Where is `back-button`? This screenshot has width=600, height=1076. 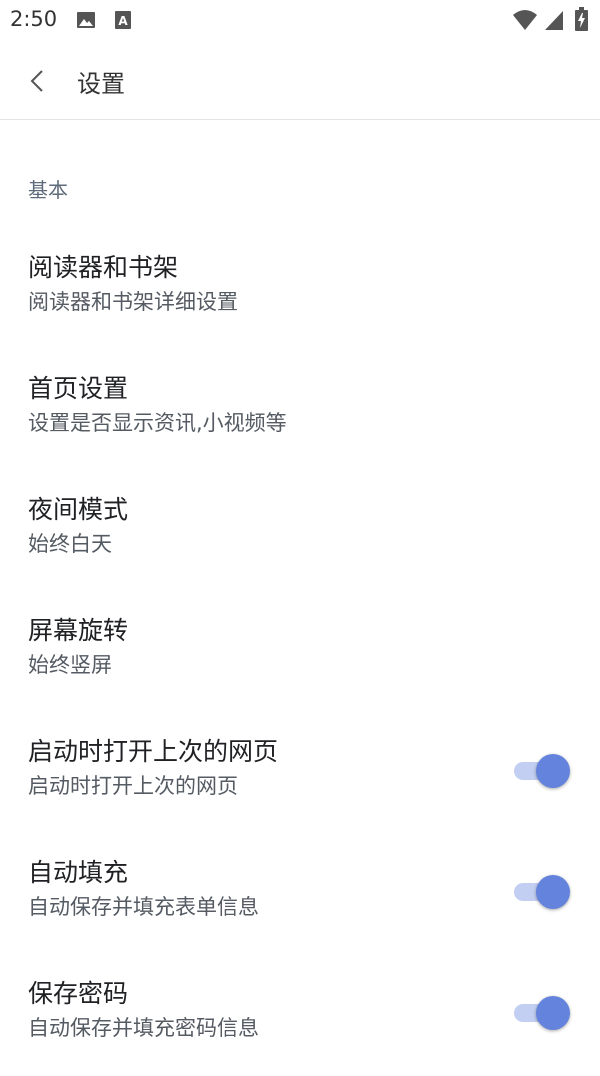
back-button is located at coordinates (38, 82).